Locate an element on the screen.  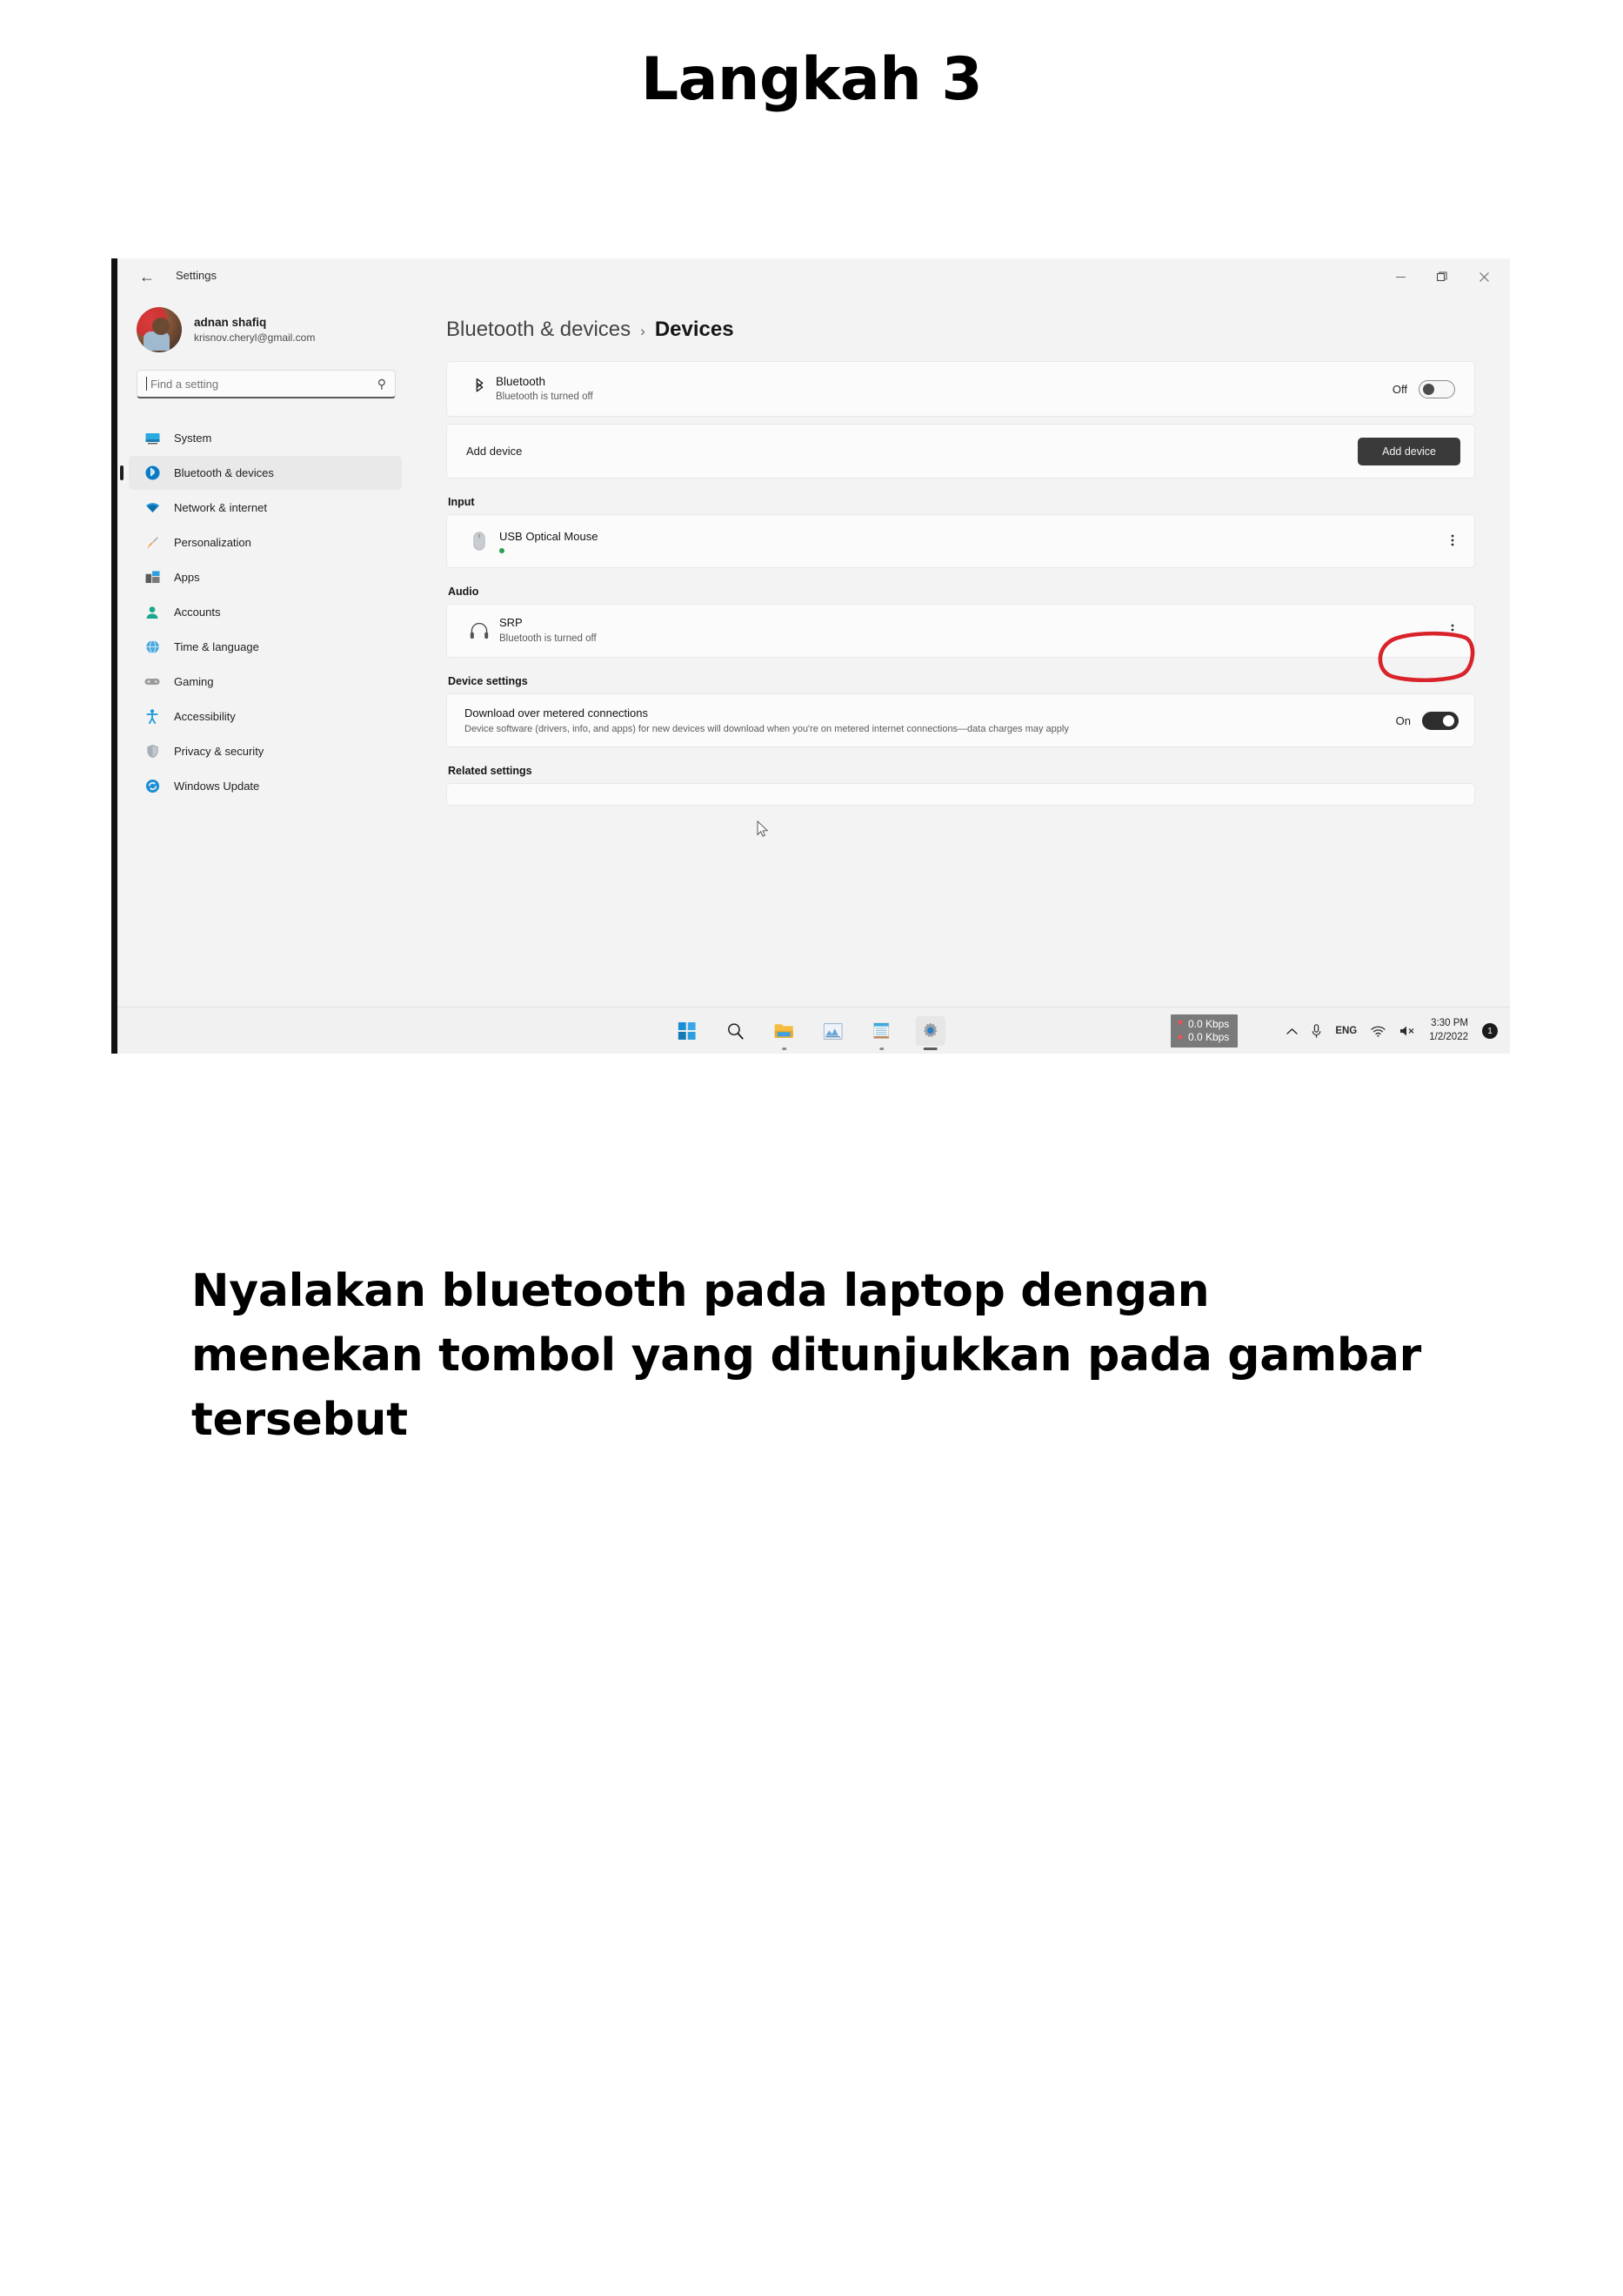
sidebar-item-accessibility: Accessibility is located at coordinates (265, 716).